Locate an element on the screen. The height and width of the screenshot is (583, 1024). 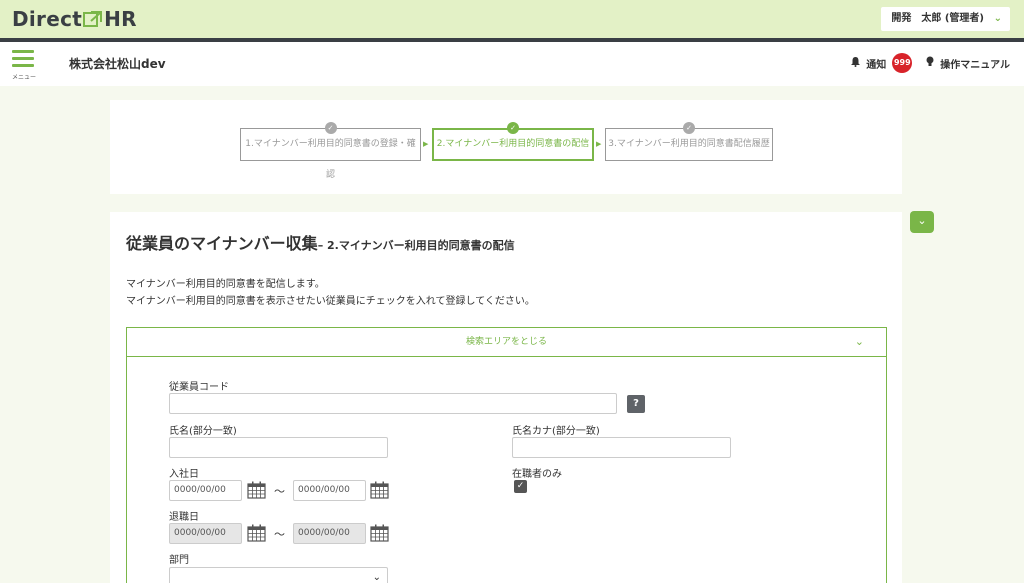
step-3: ✓ 3.マイナンバー利用目的同意書配信履歴 is located at coordinates (689, 141).